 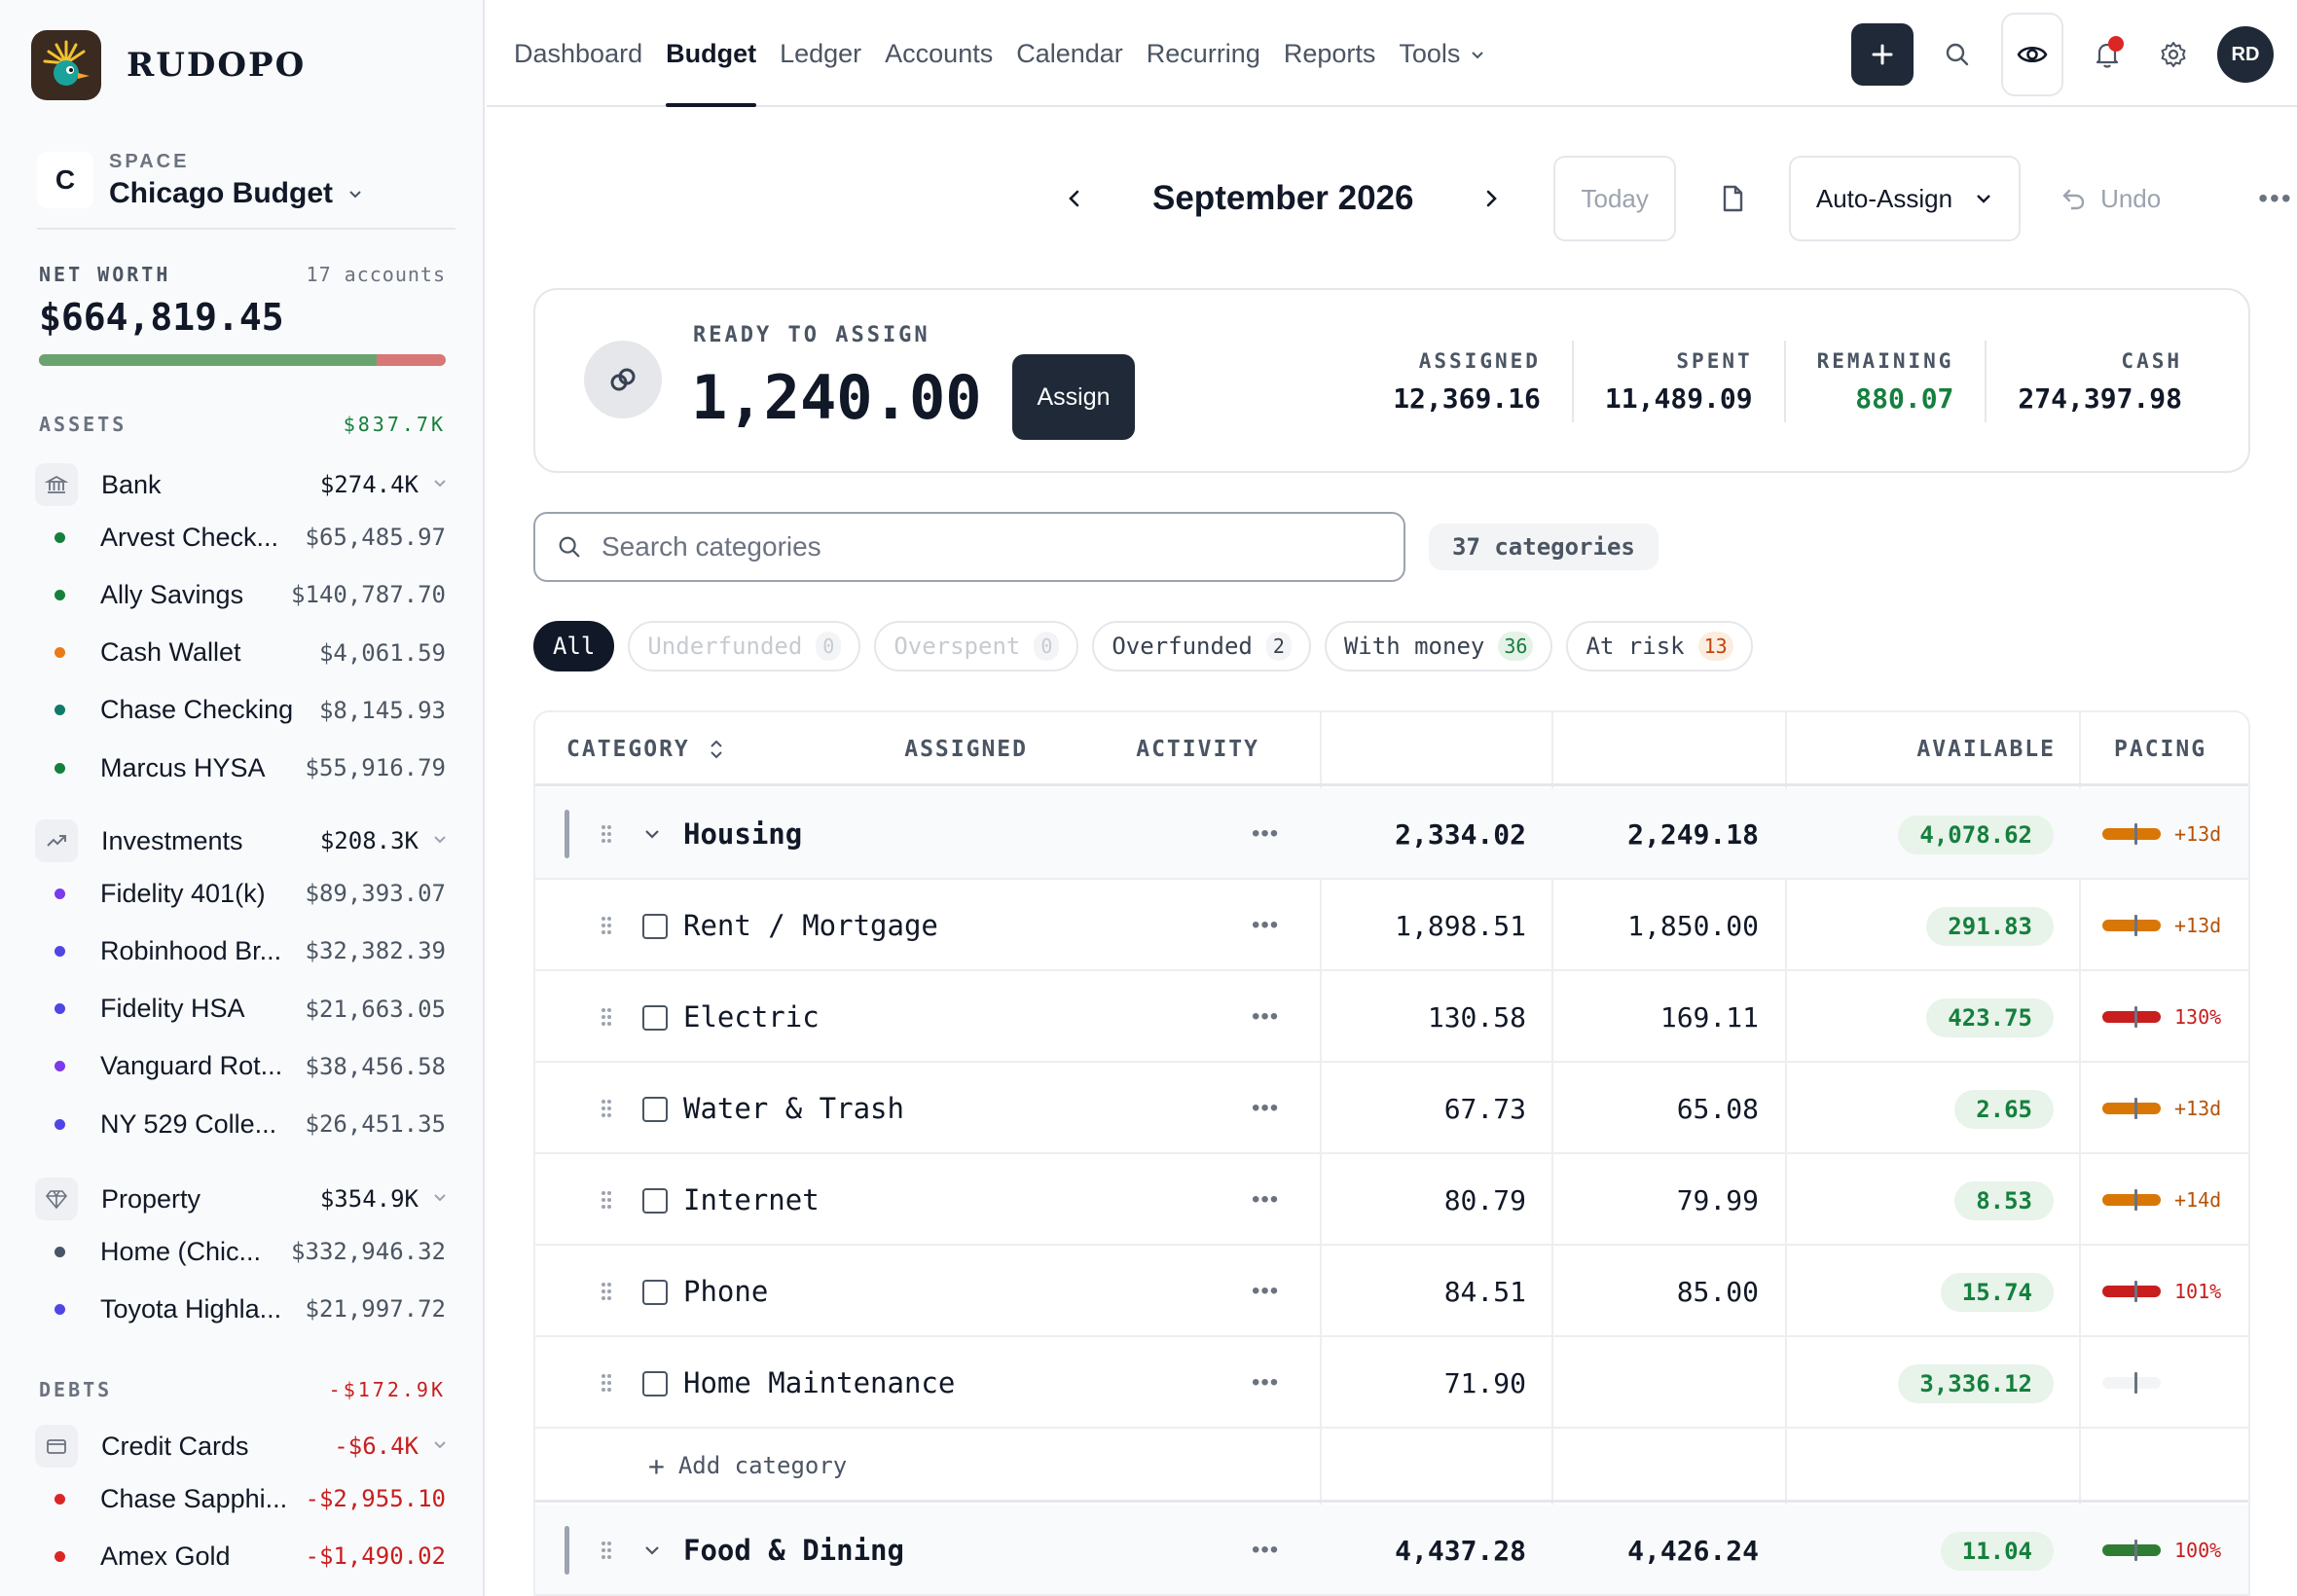 What do you see at coordinates (1442, 53) in the screenshot?
I see `nav-tools: Tools` at bounding box center [1442, 53].